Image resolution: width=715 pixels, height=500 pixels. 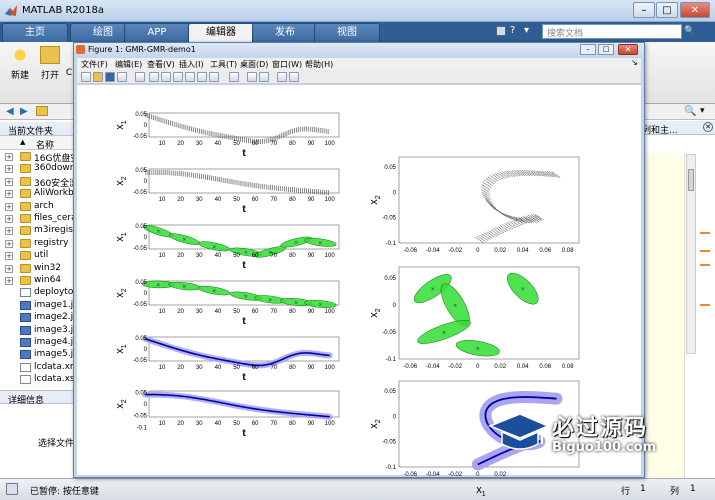 I want to click on x-tick-label: 0.06, so click(x=545, y=251).